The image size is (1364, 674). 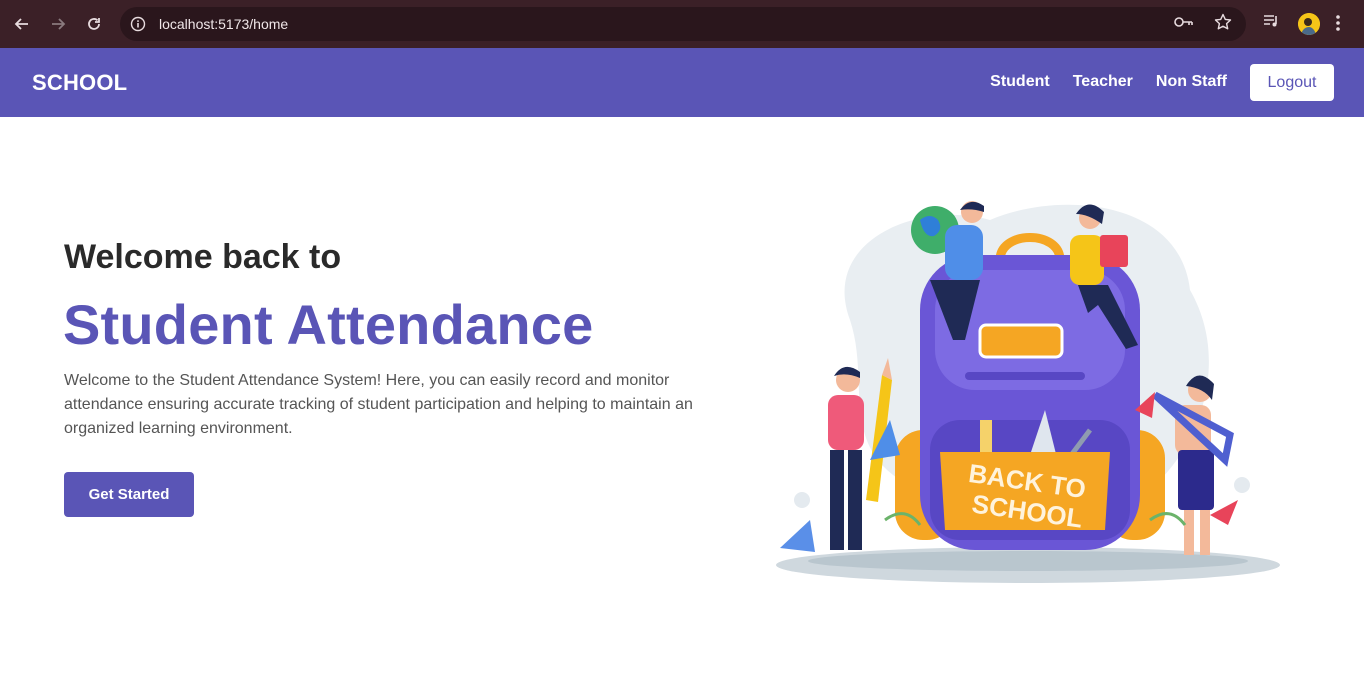 I want to click on nav-links: Student Teacher Non Staff, so click(x=1108, y=82).